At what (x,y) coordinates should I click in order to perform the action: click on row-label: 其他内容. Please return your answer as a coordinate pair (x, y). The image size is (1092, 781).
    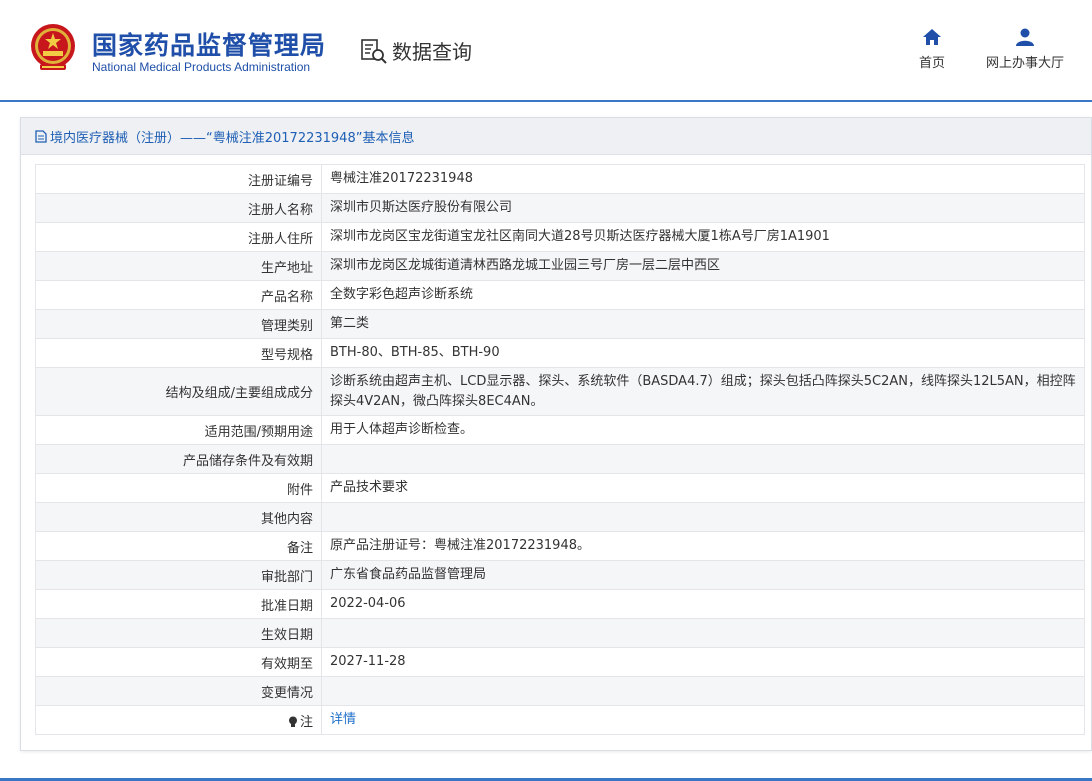
    Looking at the image, I should click on (178, 517).